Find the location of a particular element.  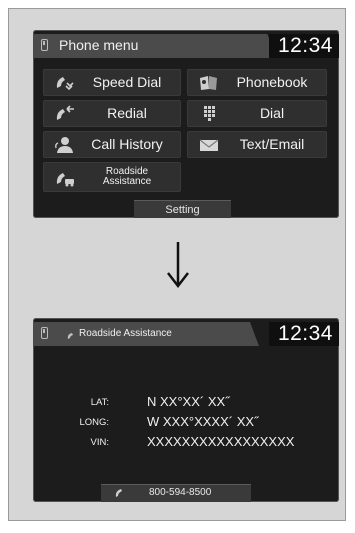

dial-label: Dial is located at coordinates (272, 113).